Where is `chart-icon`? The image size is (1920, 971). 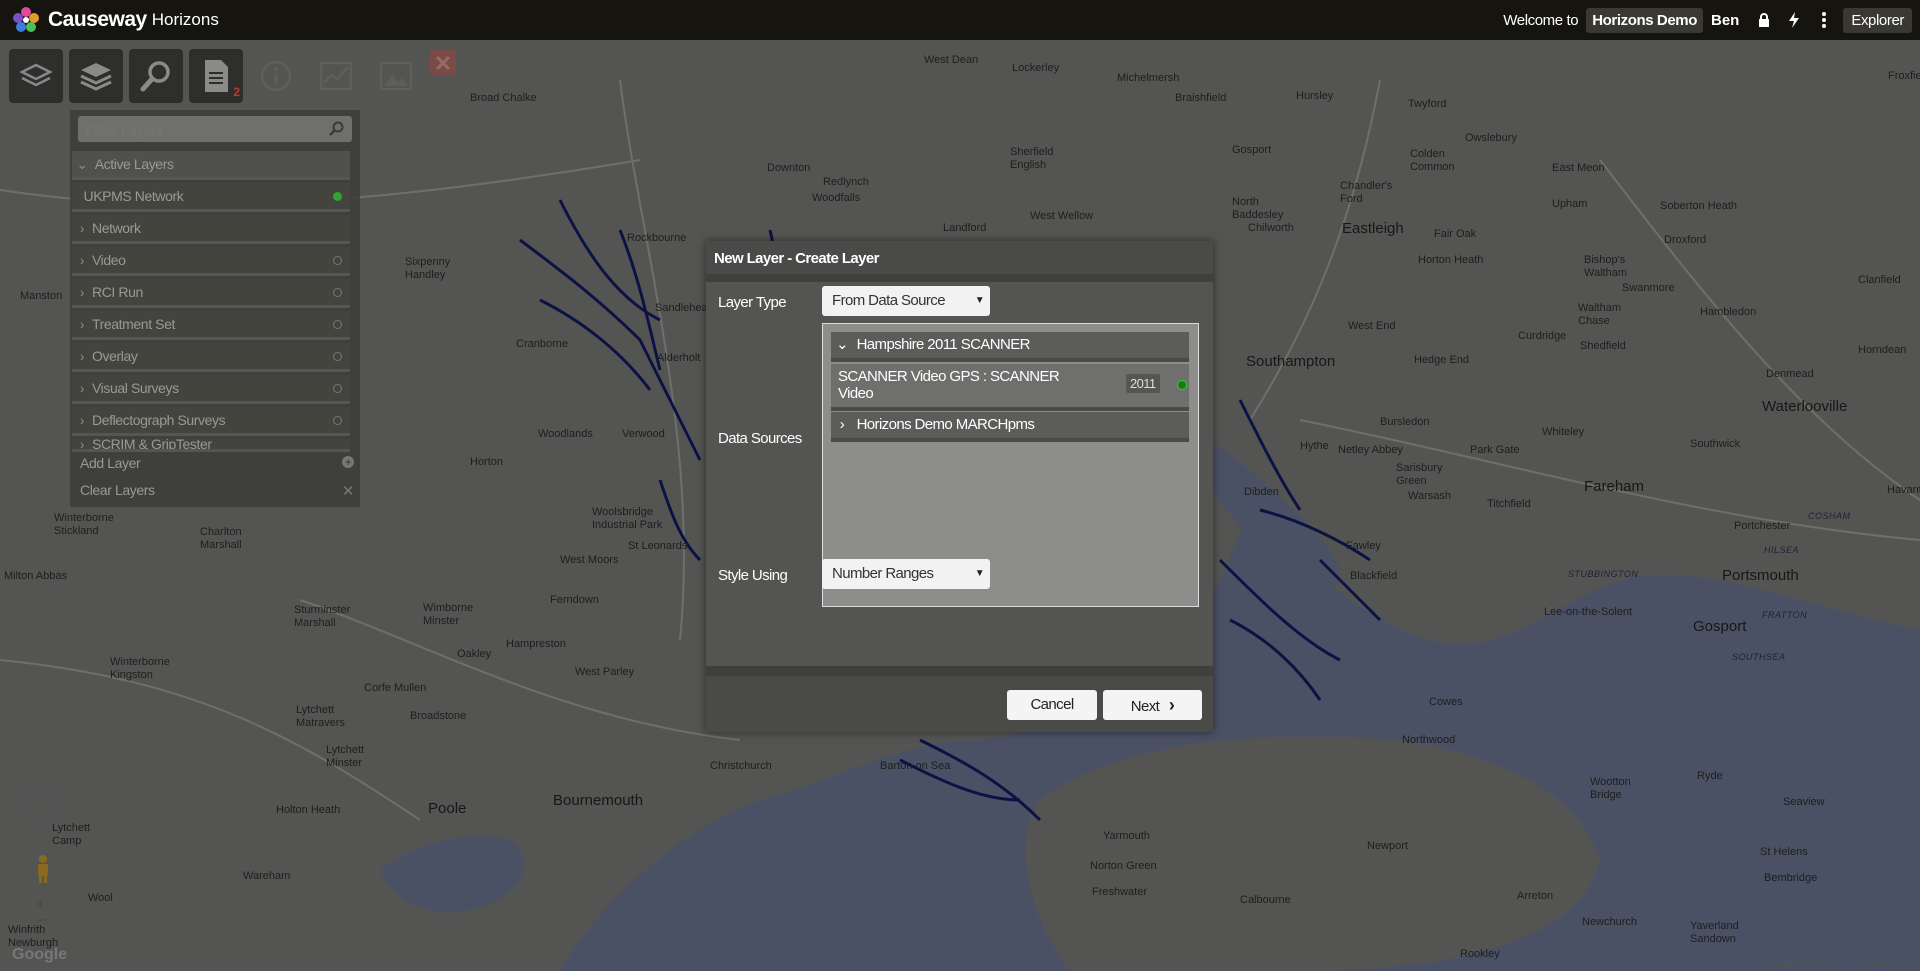 chart-icon is located at coordinates (336, 76).